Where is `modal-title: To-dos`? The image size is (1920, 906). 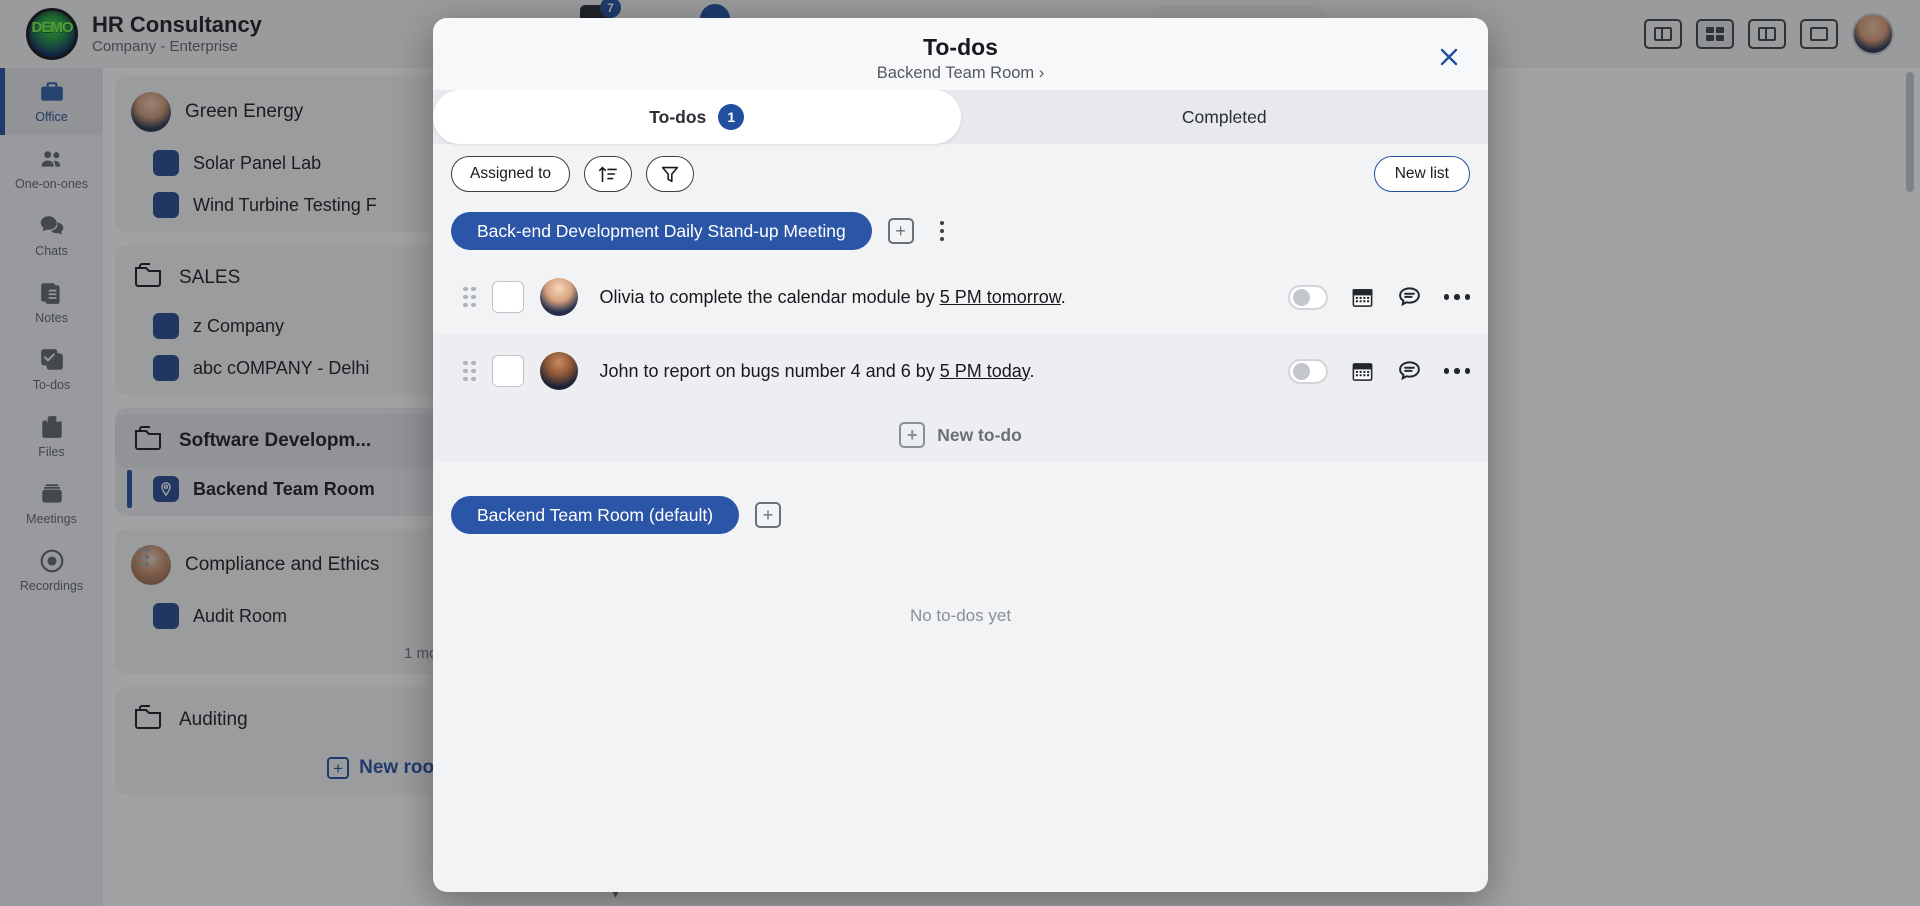 modal-title: To-dos is located at coordinates (960, 47).